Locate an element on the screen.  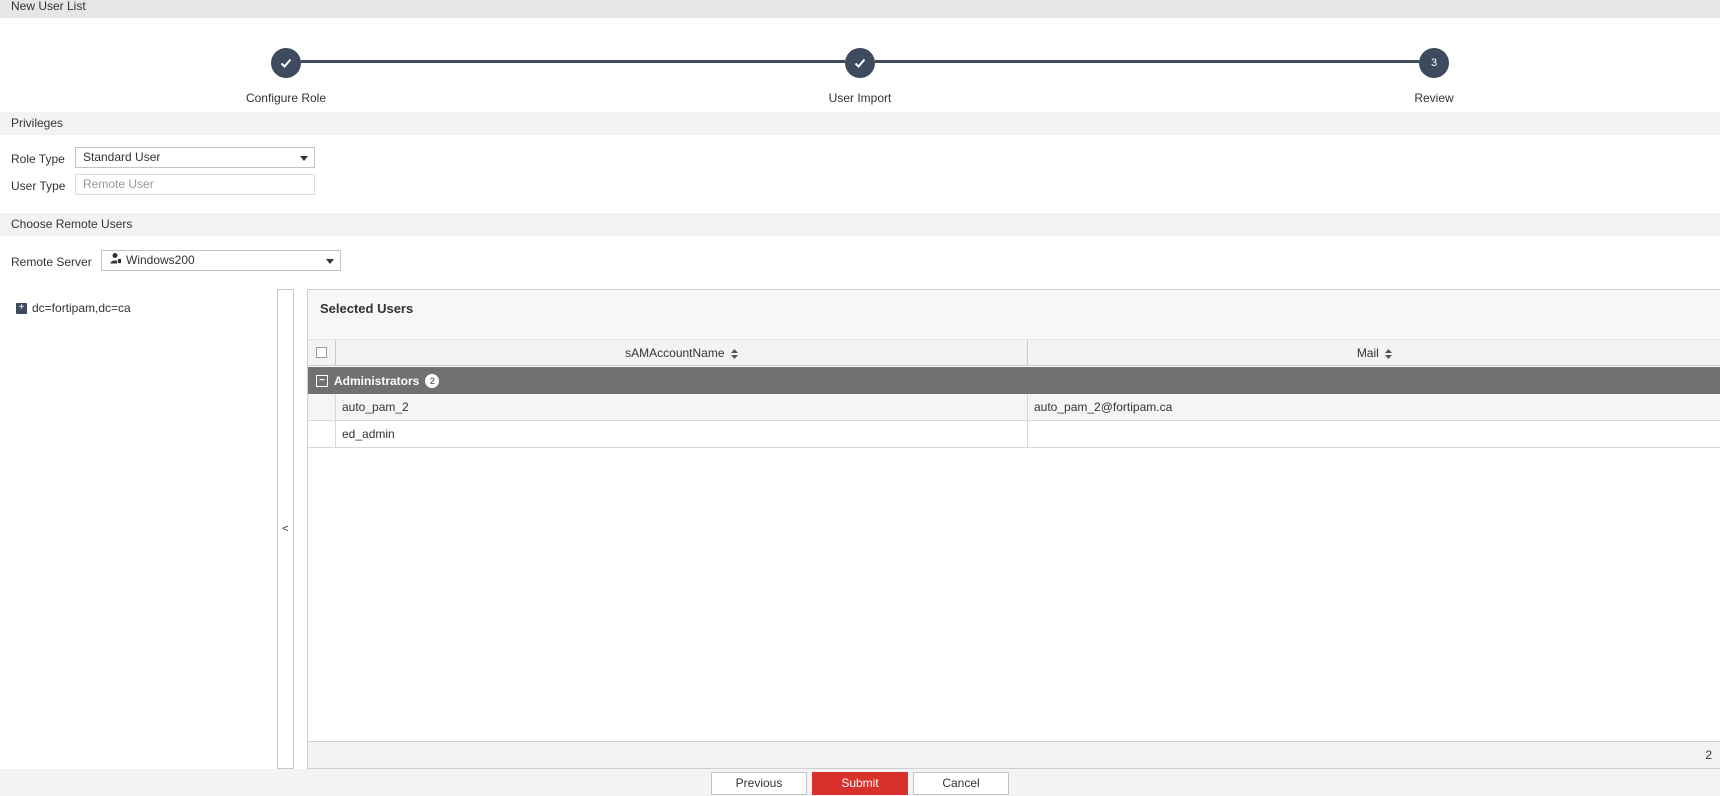
table-header: sAMAccountName Mail is located at coordinates (1014, 352).